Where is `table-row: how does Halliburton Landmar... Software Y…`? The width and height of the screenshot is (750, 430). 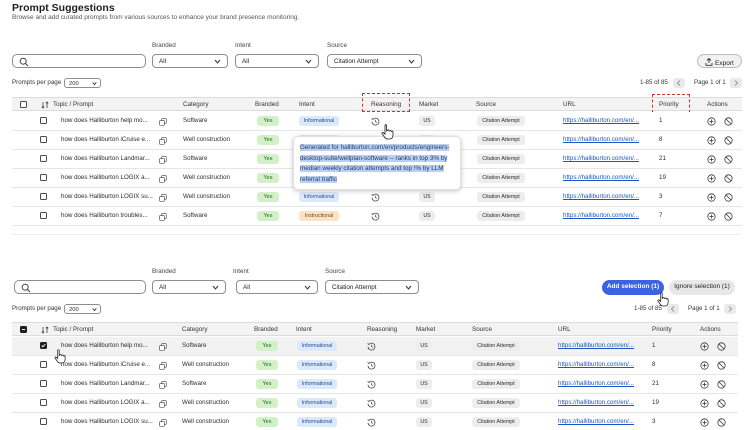
table-row: how does Halliburton Landmar... Software Y… is located at coordinates (375, 384).